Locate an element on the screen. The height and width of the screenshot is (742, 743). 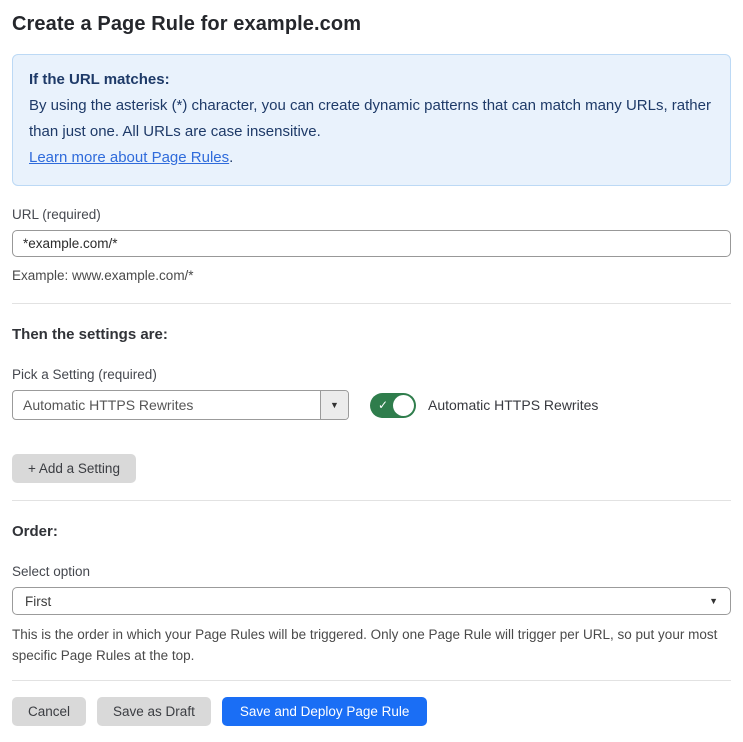
cancel-button: Cancel is located at coordinates (49, 711).